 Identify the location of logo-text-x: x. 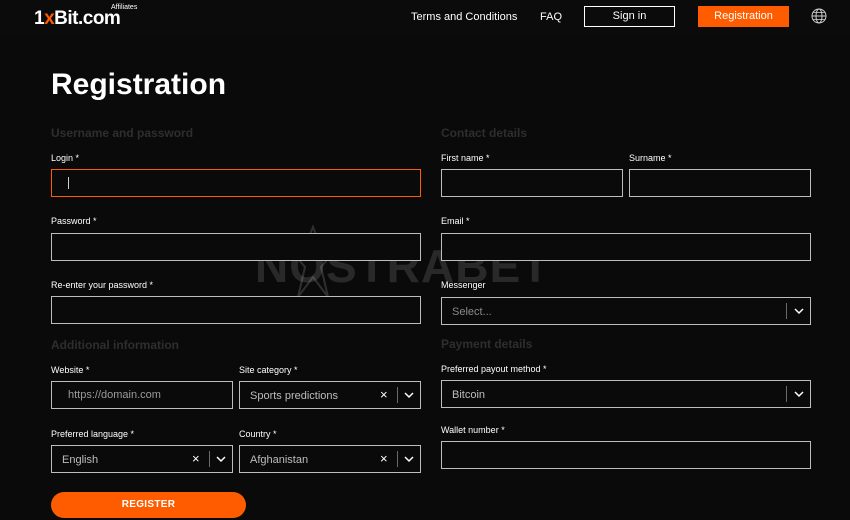
(49, 18).